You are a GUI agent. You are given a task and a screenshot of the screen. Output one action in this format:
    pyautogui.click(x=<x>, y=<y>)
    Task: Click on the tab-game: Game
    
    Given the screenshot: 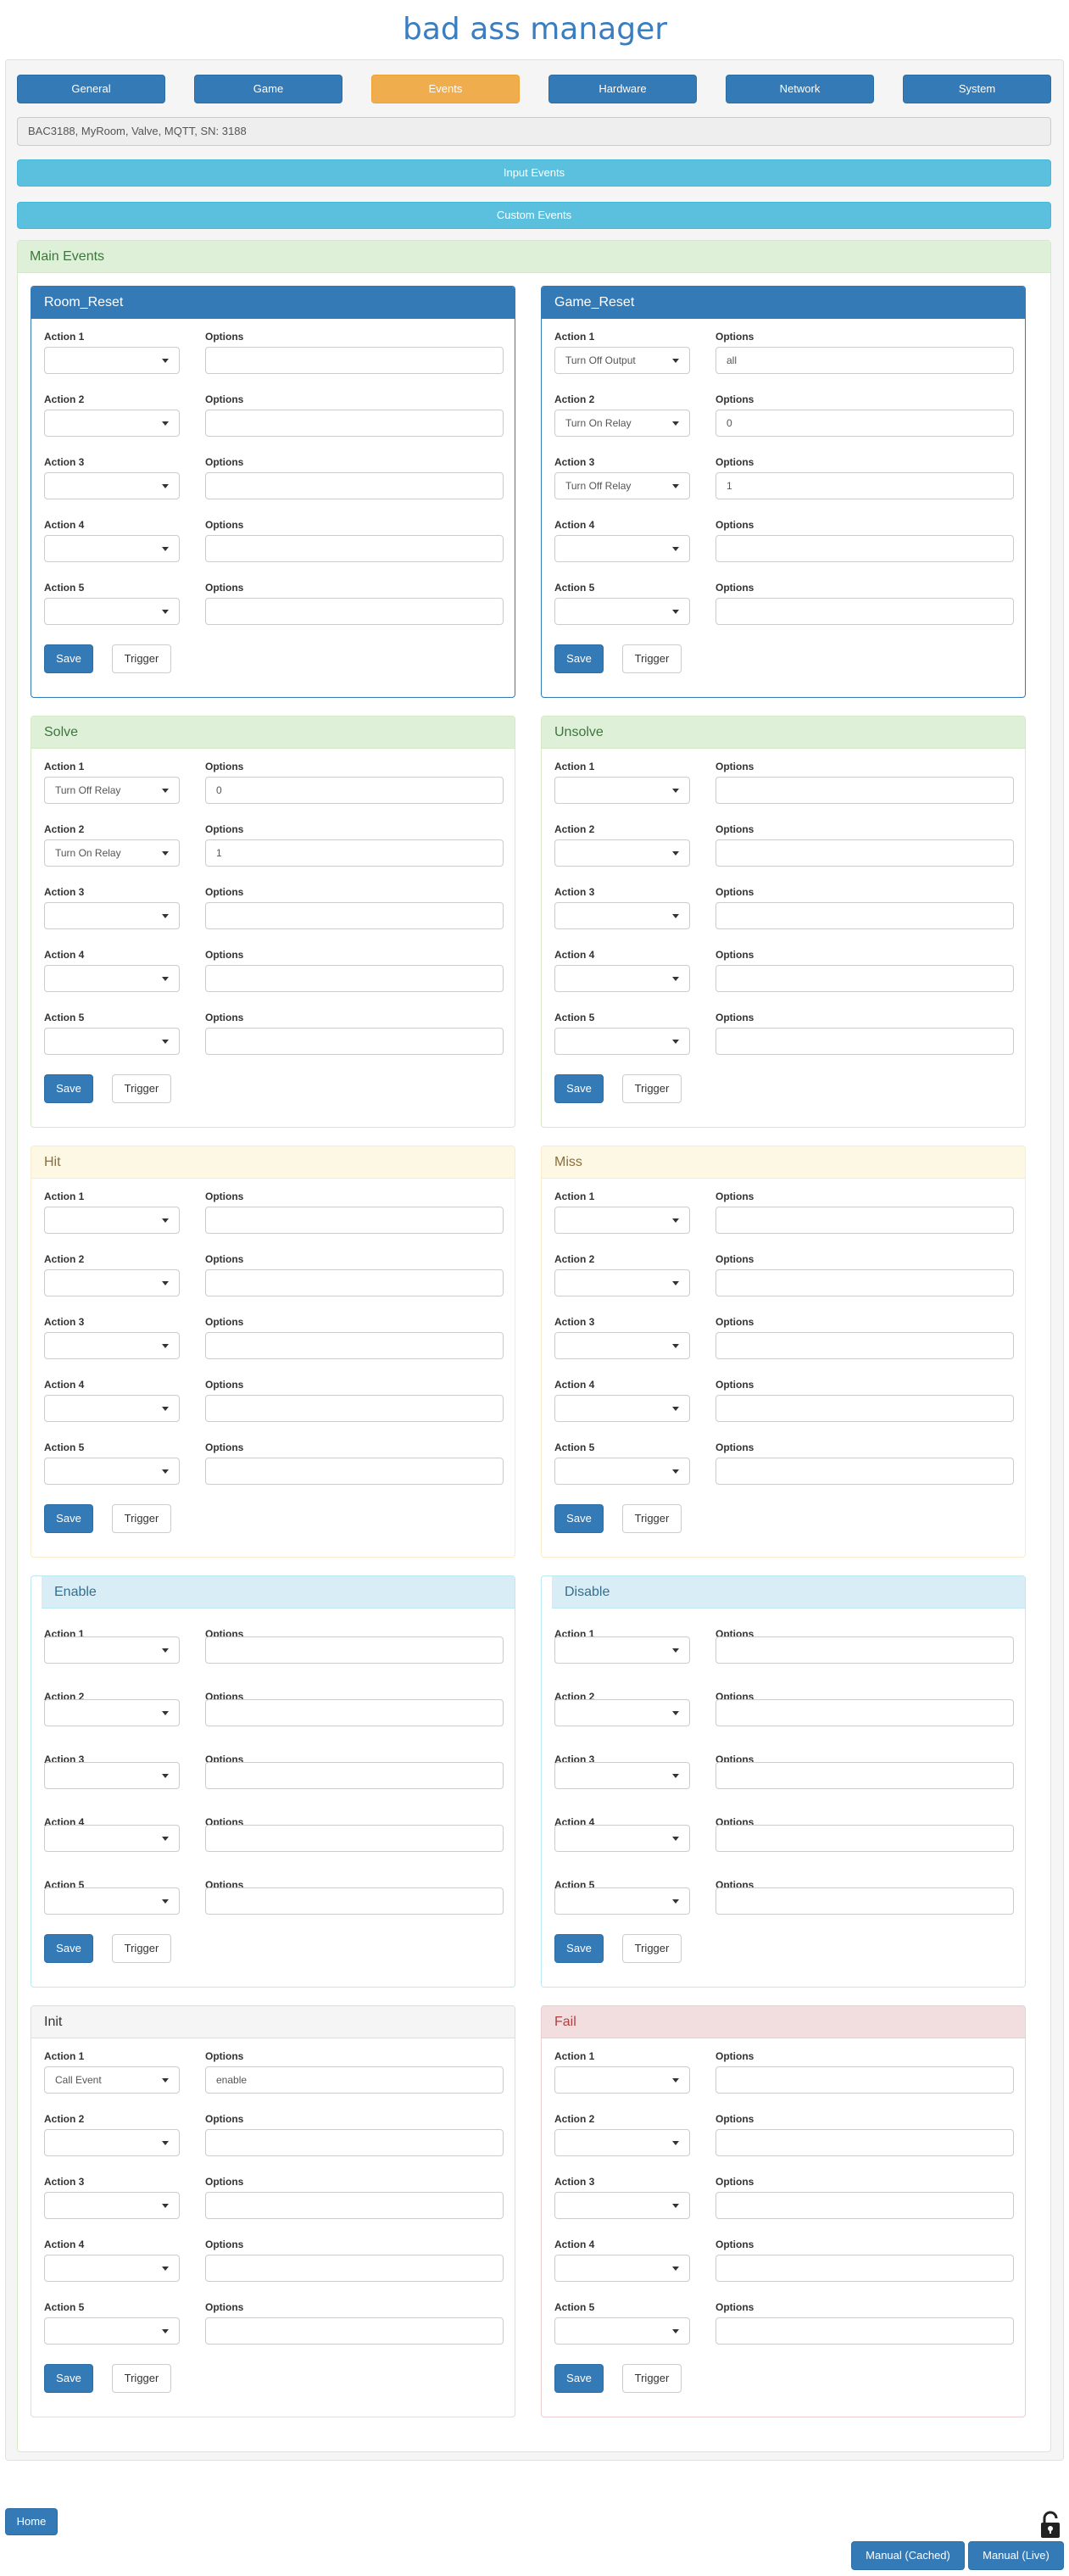 What is the action you would take?
    pyautogui.click(x=268, y=89)
    